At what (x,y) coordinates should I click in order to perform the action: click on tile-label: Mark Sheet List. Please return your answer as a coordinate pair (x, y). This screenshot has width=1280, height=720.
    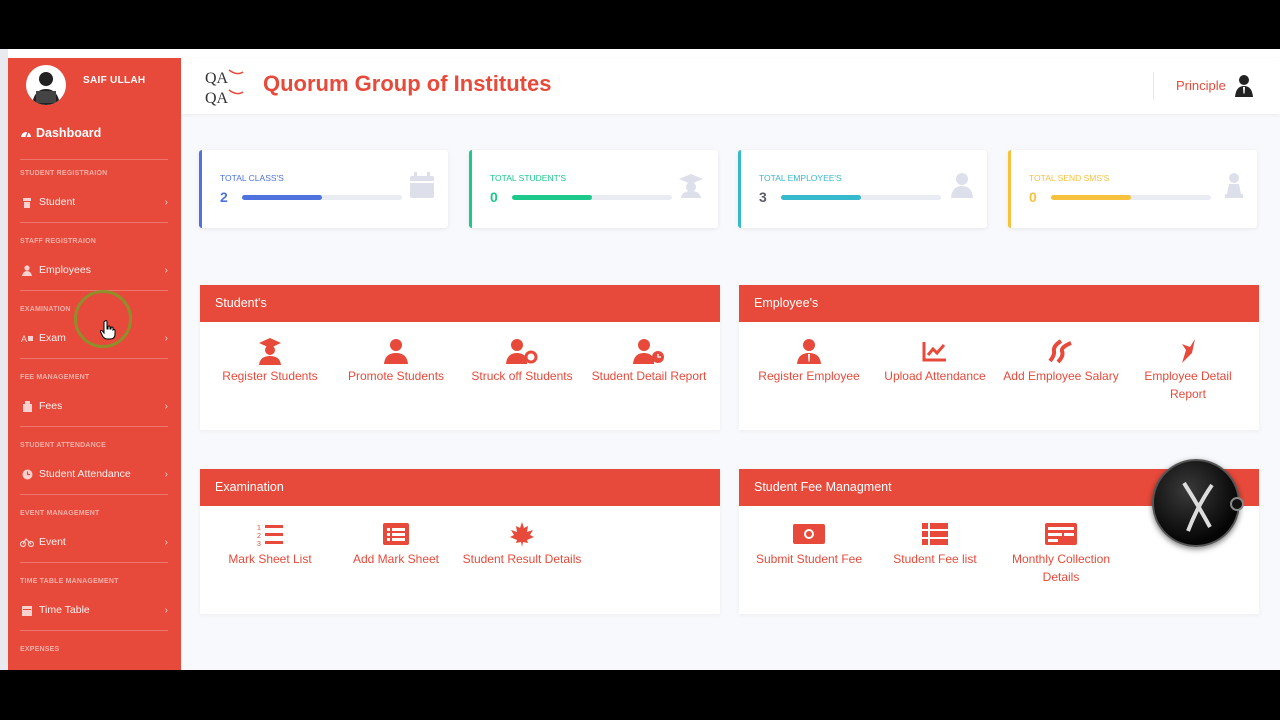
    Looking at the image, I should click on (270, 559).